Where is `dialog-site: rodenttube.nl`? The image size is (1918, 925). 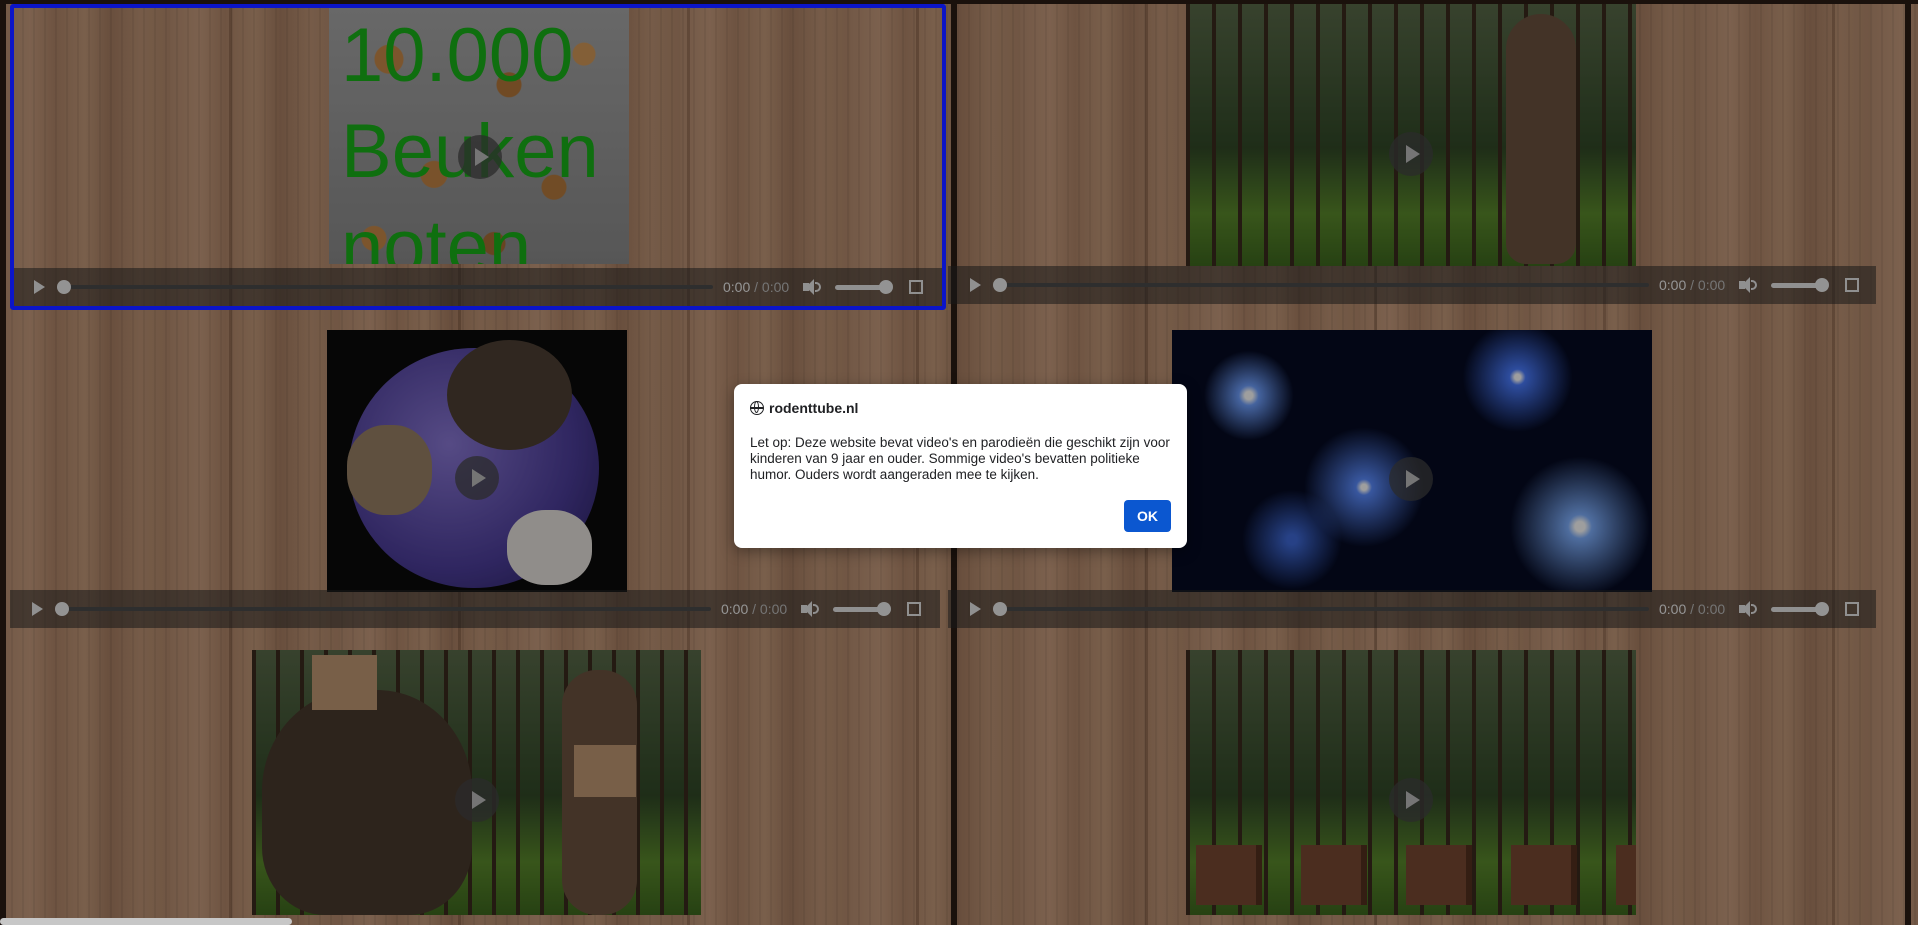 dialog-site: rodenttube.nl is located at coordinates (814, 408).